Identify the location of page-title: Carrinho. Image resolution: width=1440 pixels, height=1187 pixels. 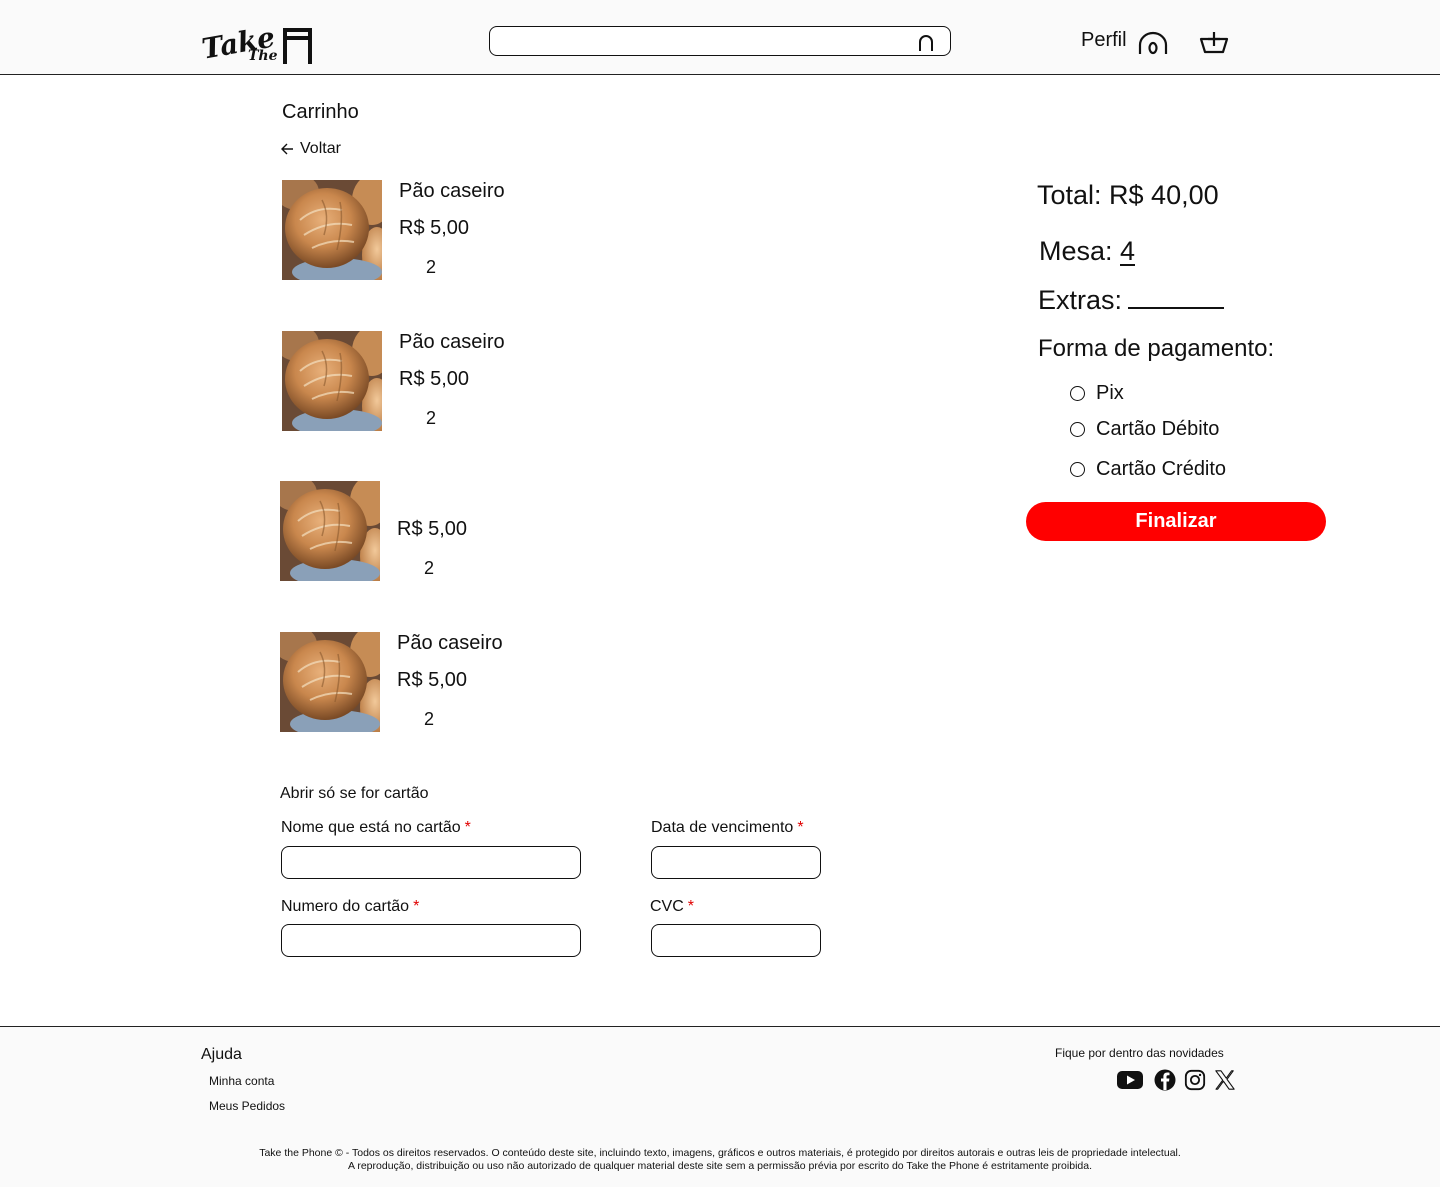
(320, 112).